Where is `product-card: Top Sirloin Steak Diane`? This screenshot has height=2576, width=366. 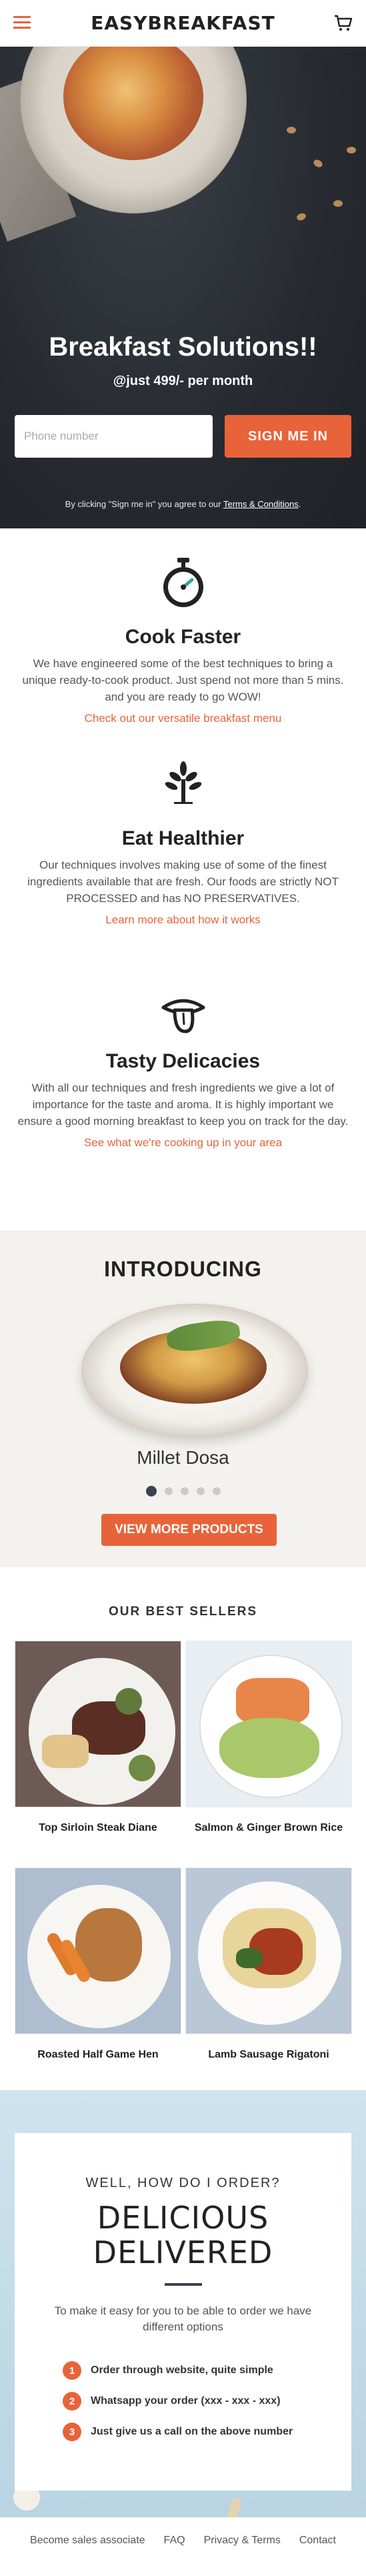
product-card: Top Sirloin Steak Diane is located at coordinates (98, 1737).